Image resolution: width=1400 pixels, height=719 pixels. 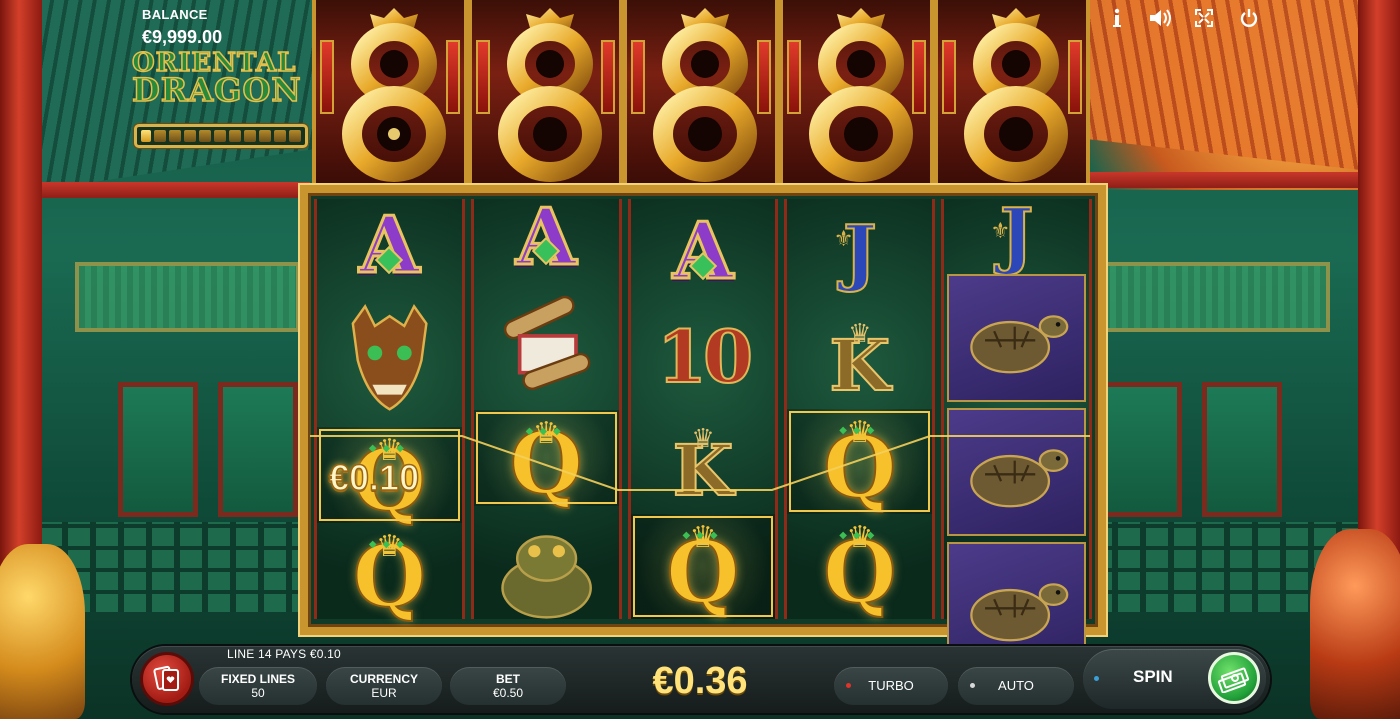 I want to click on bet-button: BET €0.50, so click(x=508, y=686).